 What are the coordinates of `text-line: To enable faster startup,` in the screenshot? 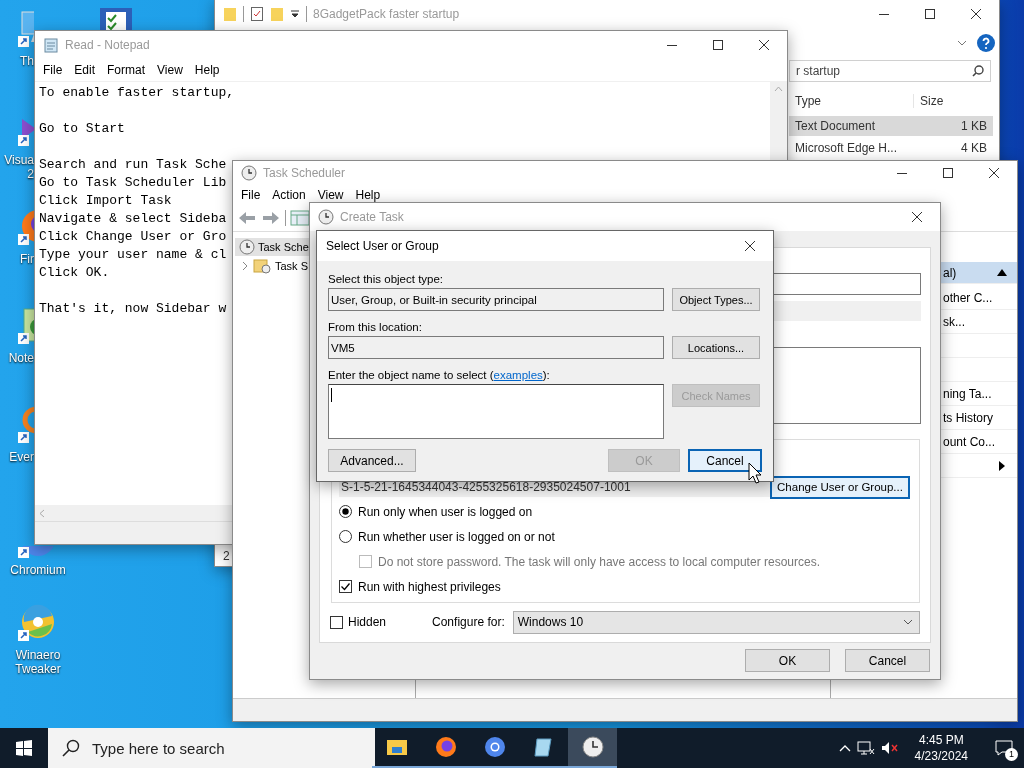 It's located at (137, 93).